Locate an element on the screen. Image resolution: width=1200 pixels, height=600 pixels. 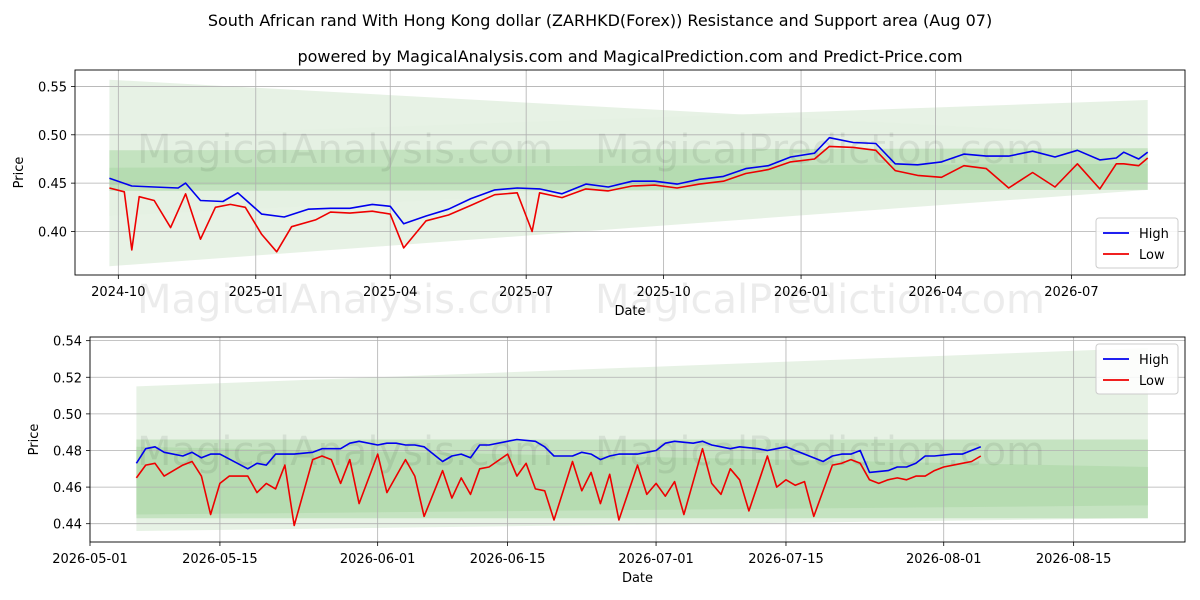
y-tick-label: 0.48 is located at coordinates (67, 451).